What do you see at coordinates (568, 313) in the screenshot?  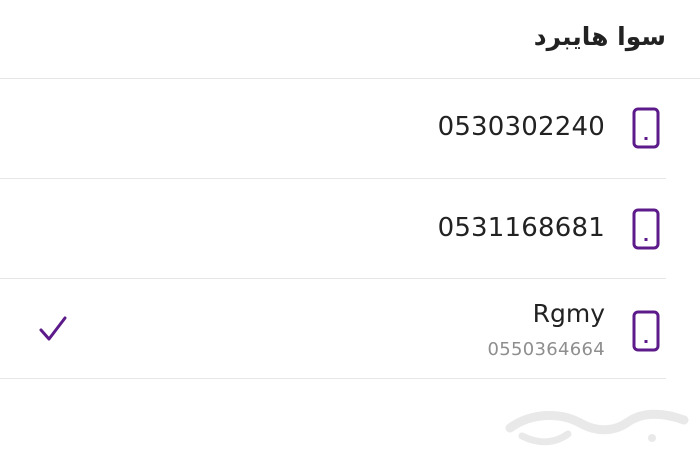 I see `line-name: Rgmy` at bounding box center [568, 313].